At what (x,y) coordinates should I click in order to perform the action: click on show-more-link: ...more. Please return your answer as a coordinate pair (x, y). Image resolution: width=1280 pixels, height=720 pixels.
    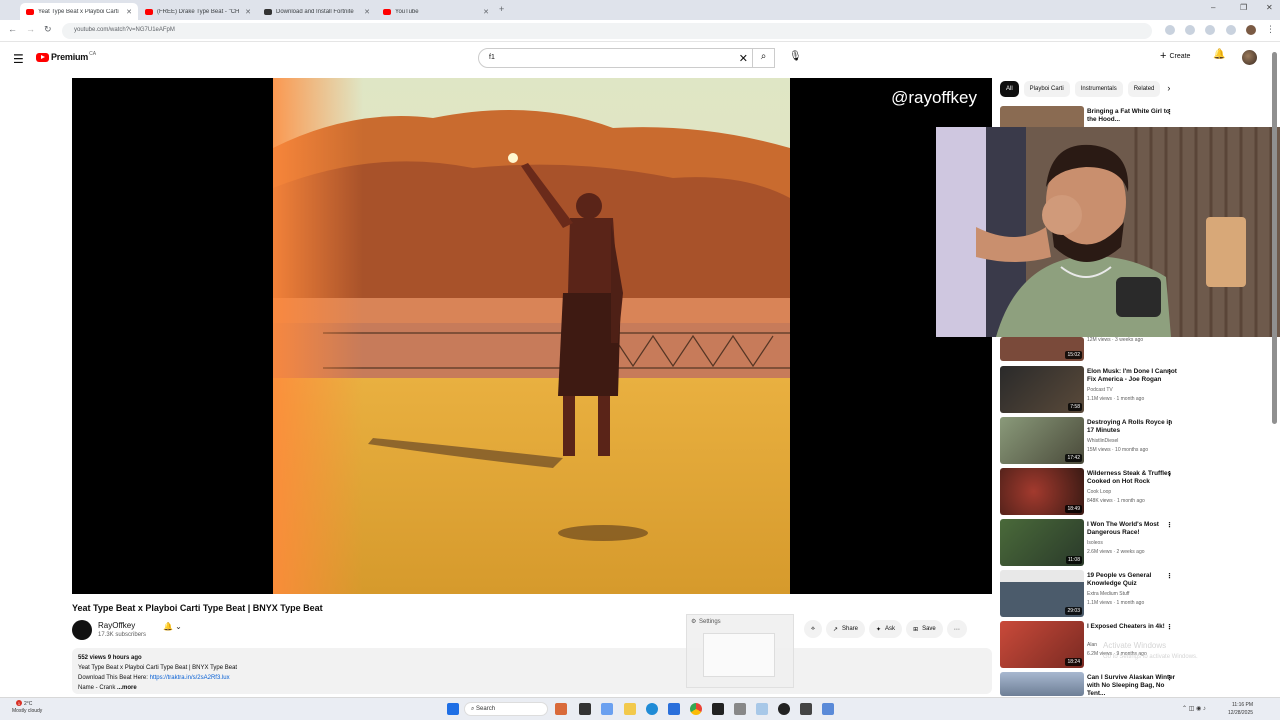
    Looking at the image, I should click on (127, 688).